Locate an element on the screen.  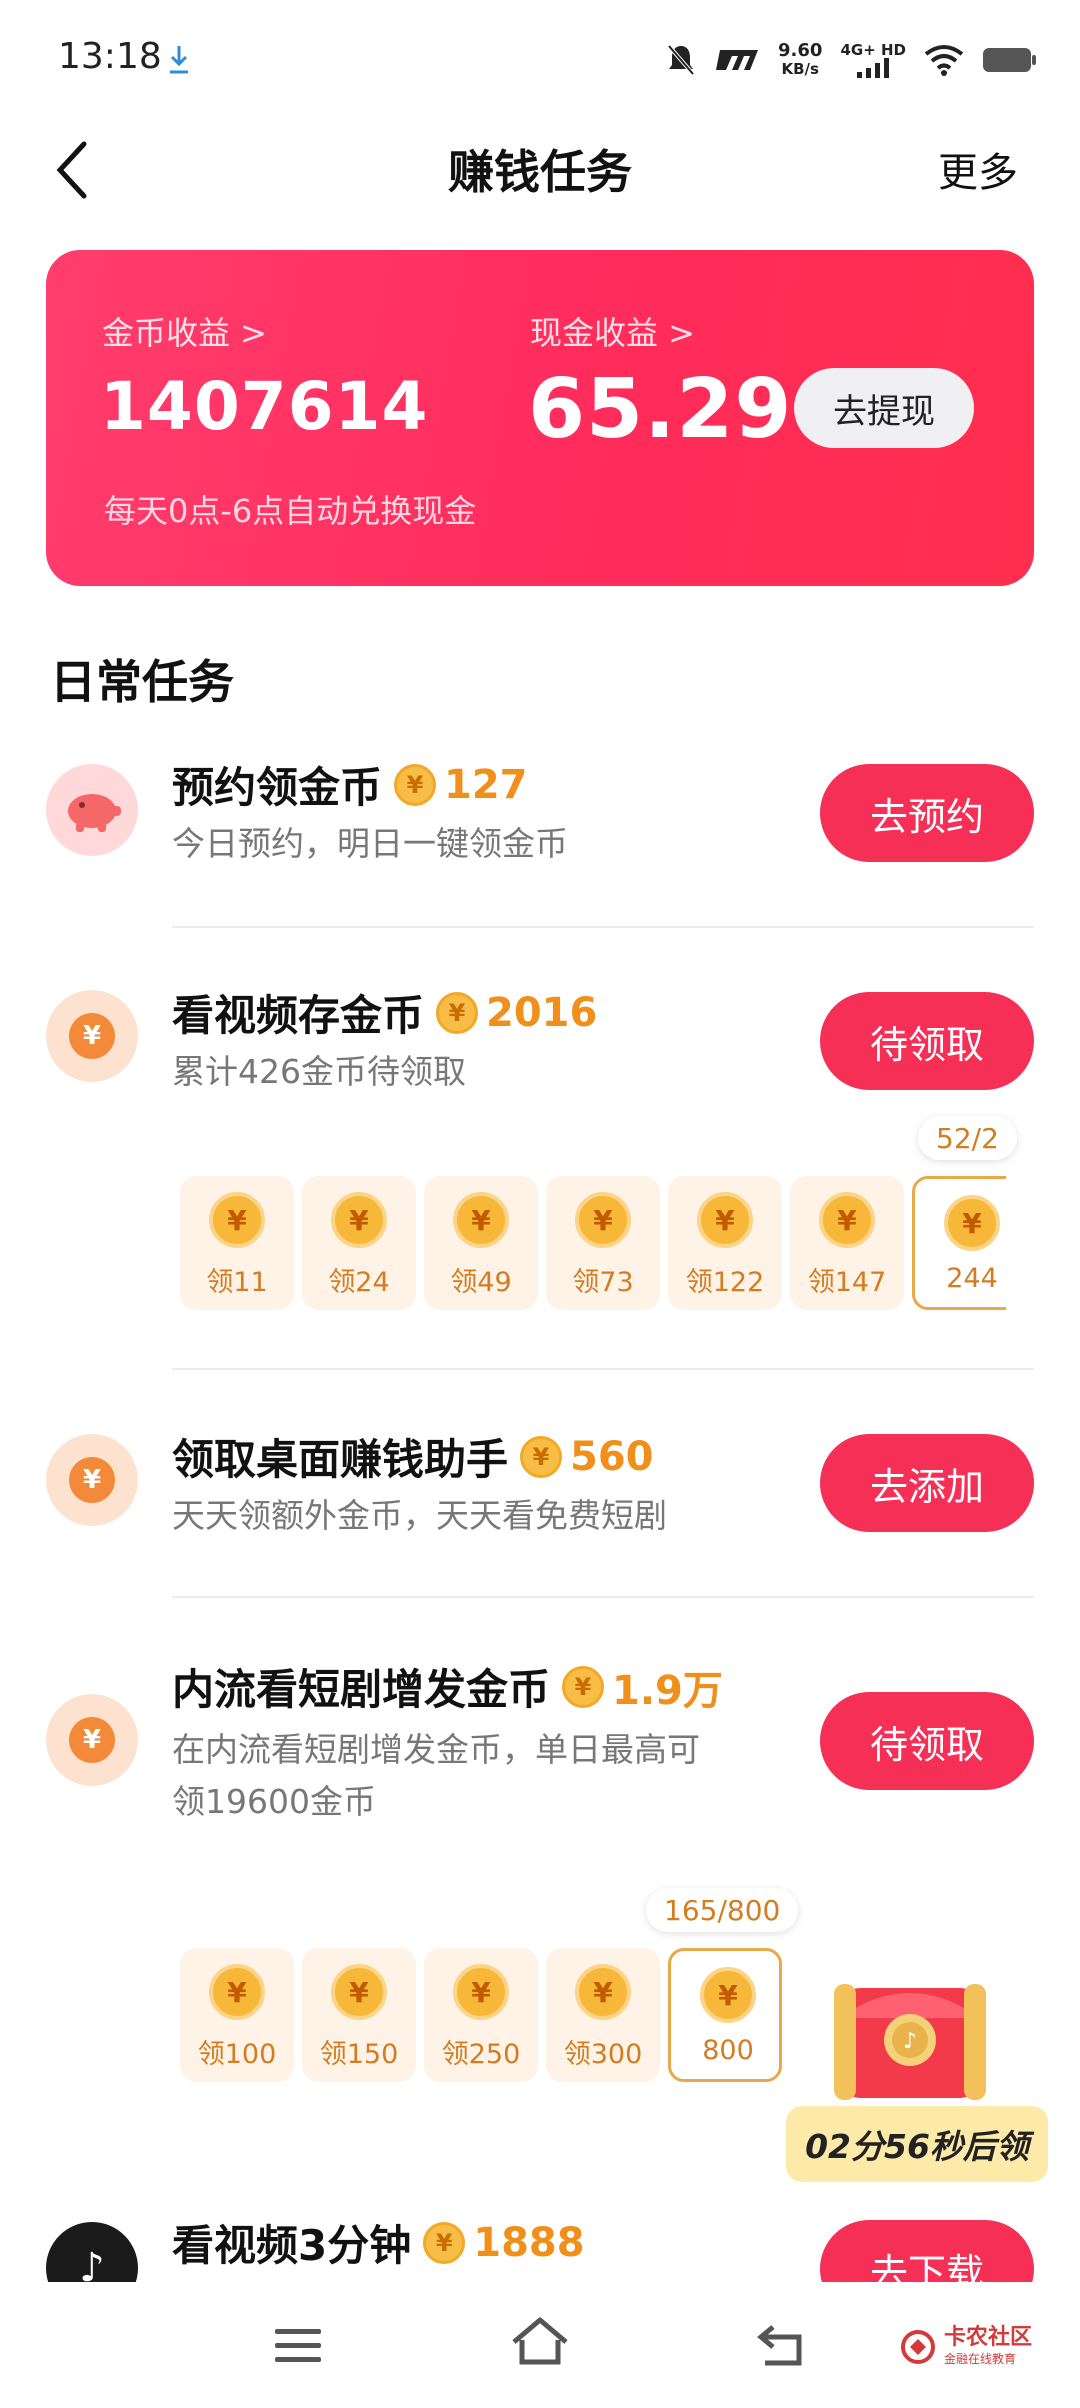
section-title: 日常任务 is located at coordinates (142, 682).